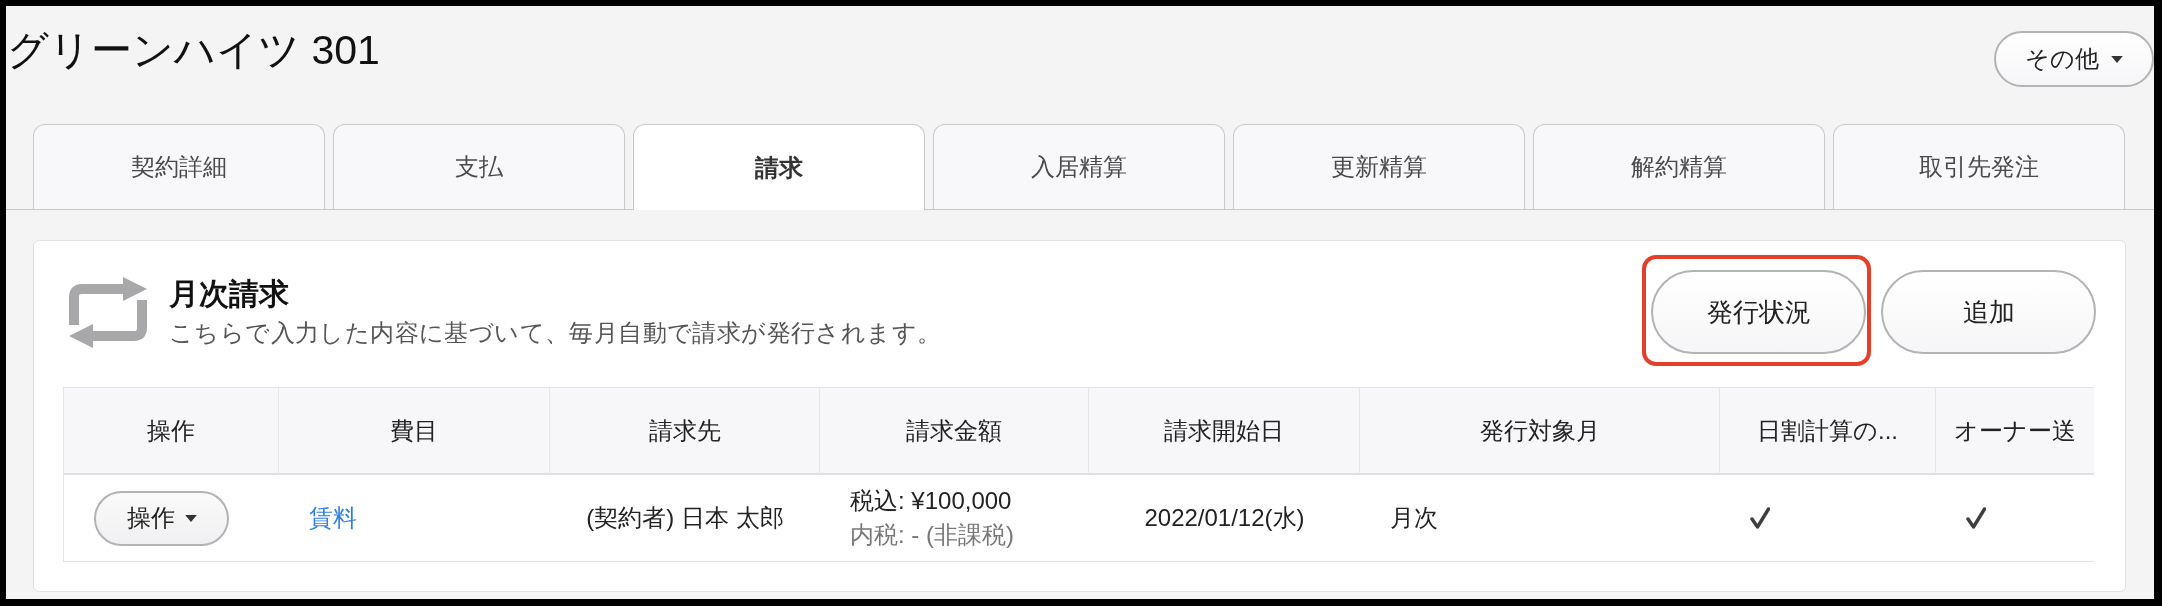 Image resolution: width=2162 pixels, height=606 pixels. What do you see at coordinates (1988, 312) in the screenshot?
I see `action-button: 追加` at bounding box center [1988, 312].